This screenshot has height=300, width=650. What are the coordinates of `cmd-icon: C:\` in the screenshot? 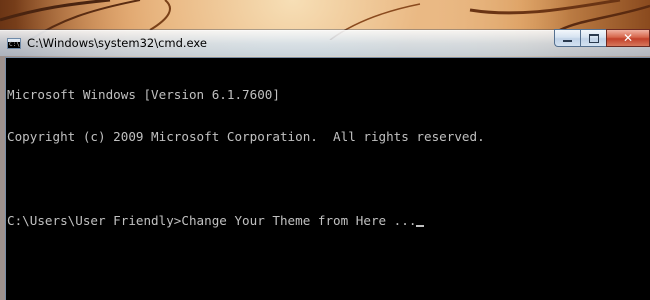 It's located at (14, 43).